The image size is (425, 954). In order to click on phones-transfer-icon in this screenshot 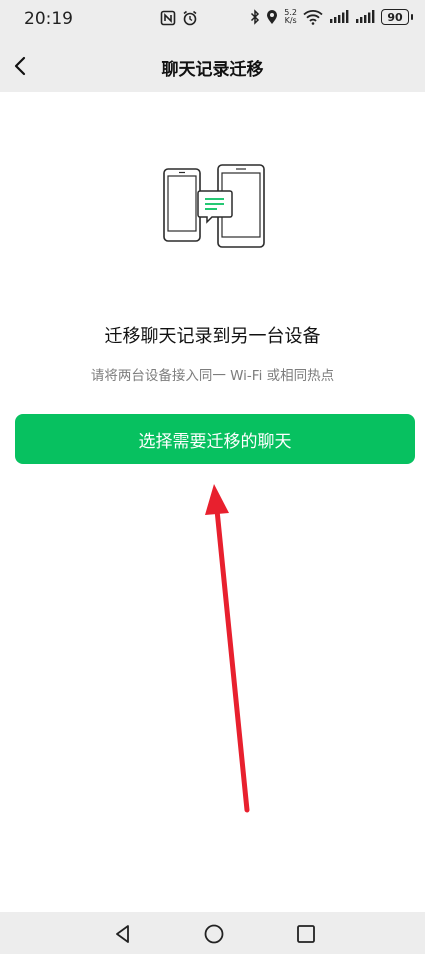, I will do `click(214, 206)`.